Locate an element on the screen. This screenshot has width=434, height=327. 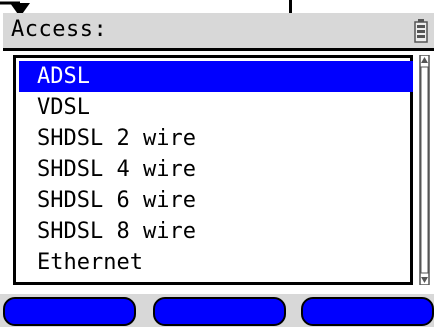
battery-icon is located at coordinates (421, 31).